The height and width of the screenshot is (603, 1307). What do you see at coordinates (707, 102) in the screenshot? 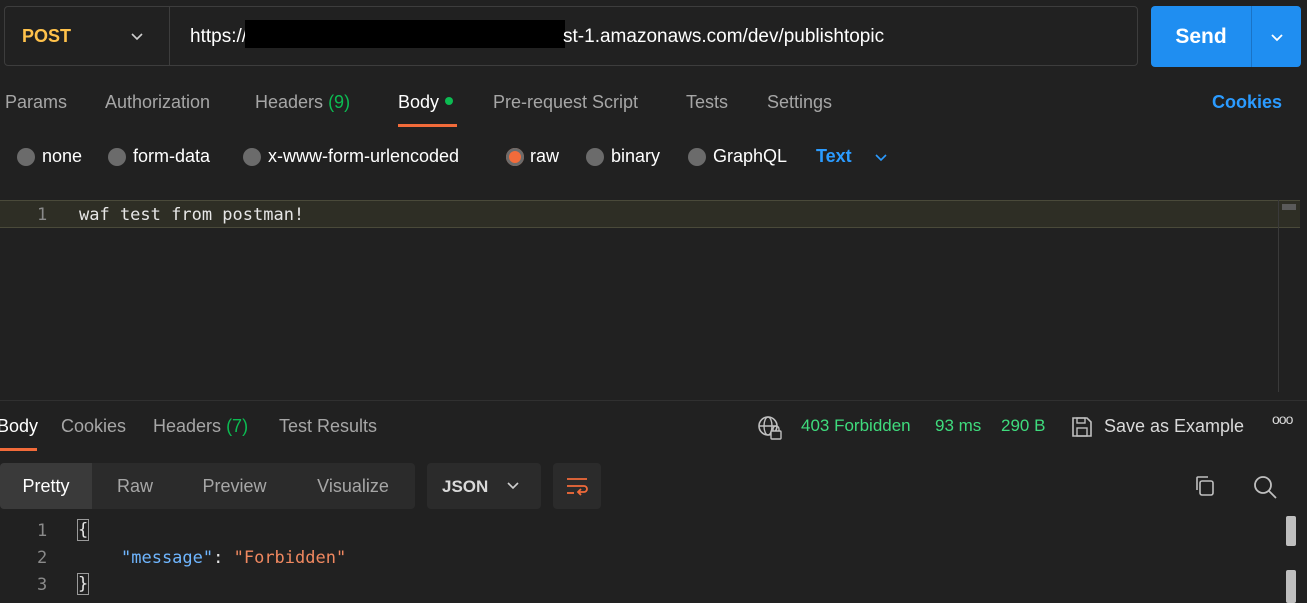
I see `tab-tests: Tests` at bounding box center [707, 102].